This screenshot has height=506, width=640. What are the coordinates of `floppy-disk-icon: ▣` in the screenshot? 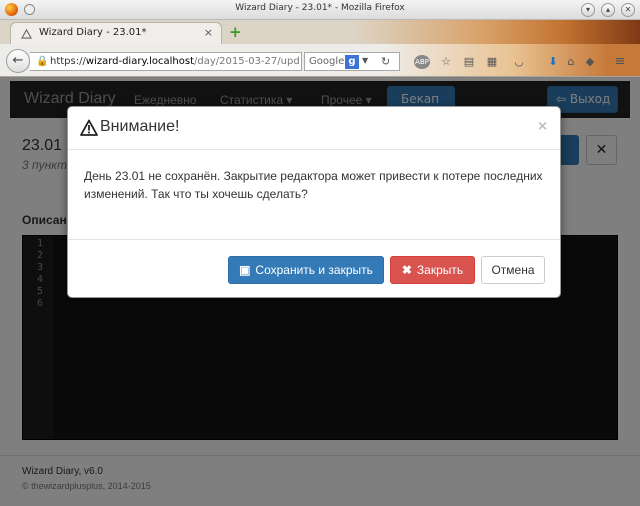 It's located at (245, 270).